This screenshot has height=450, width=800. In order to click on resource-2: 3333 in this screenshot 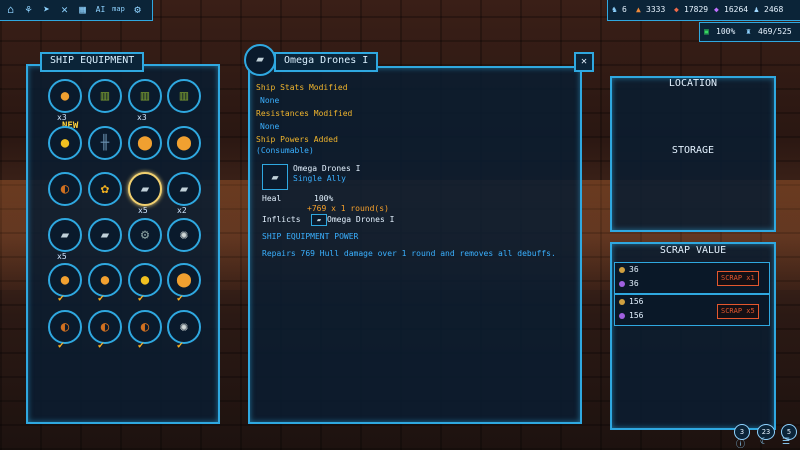, I will do `click(656, 9)`.